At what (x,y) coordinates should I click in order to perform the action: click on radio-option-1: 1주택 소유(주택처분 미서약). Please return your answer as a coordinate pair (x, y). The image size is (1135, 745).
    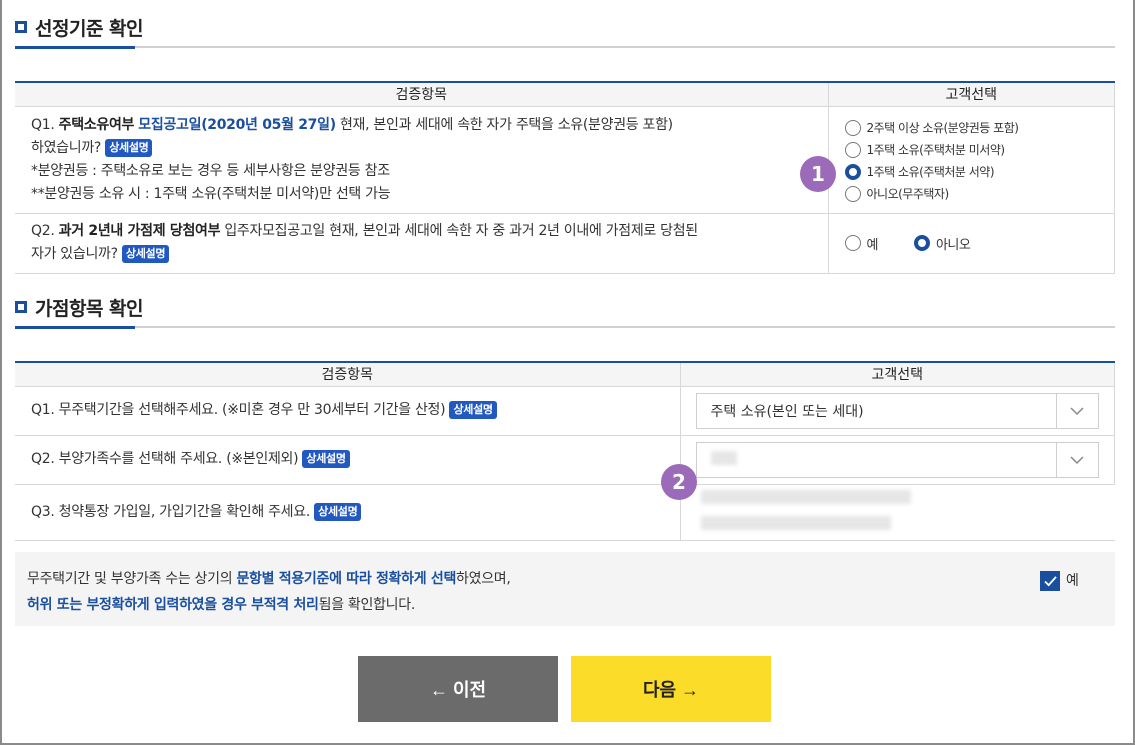
    Looking at the image, I should click on (979, 150).